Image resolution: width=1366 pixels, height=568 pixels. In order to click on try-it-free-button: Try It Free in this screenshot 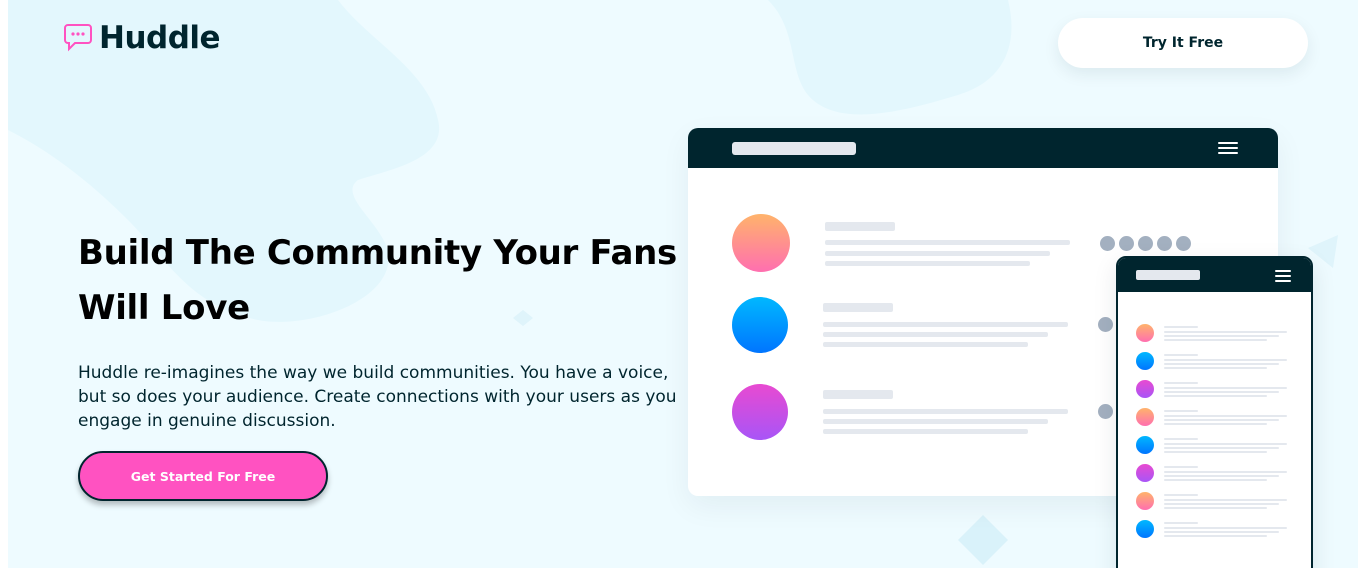, I will do `click(1183, 43)`.